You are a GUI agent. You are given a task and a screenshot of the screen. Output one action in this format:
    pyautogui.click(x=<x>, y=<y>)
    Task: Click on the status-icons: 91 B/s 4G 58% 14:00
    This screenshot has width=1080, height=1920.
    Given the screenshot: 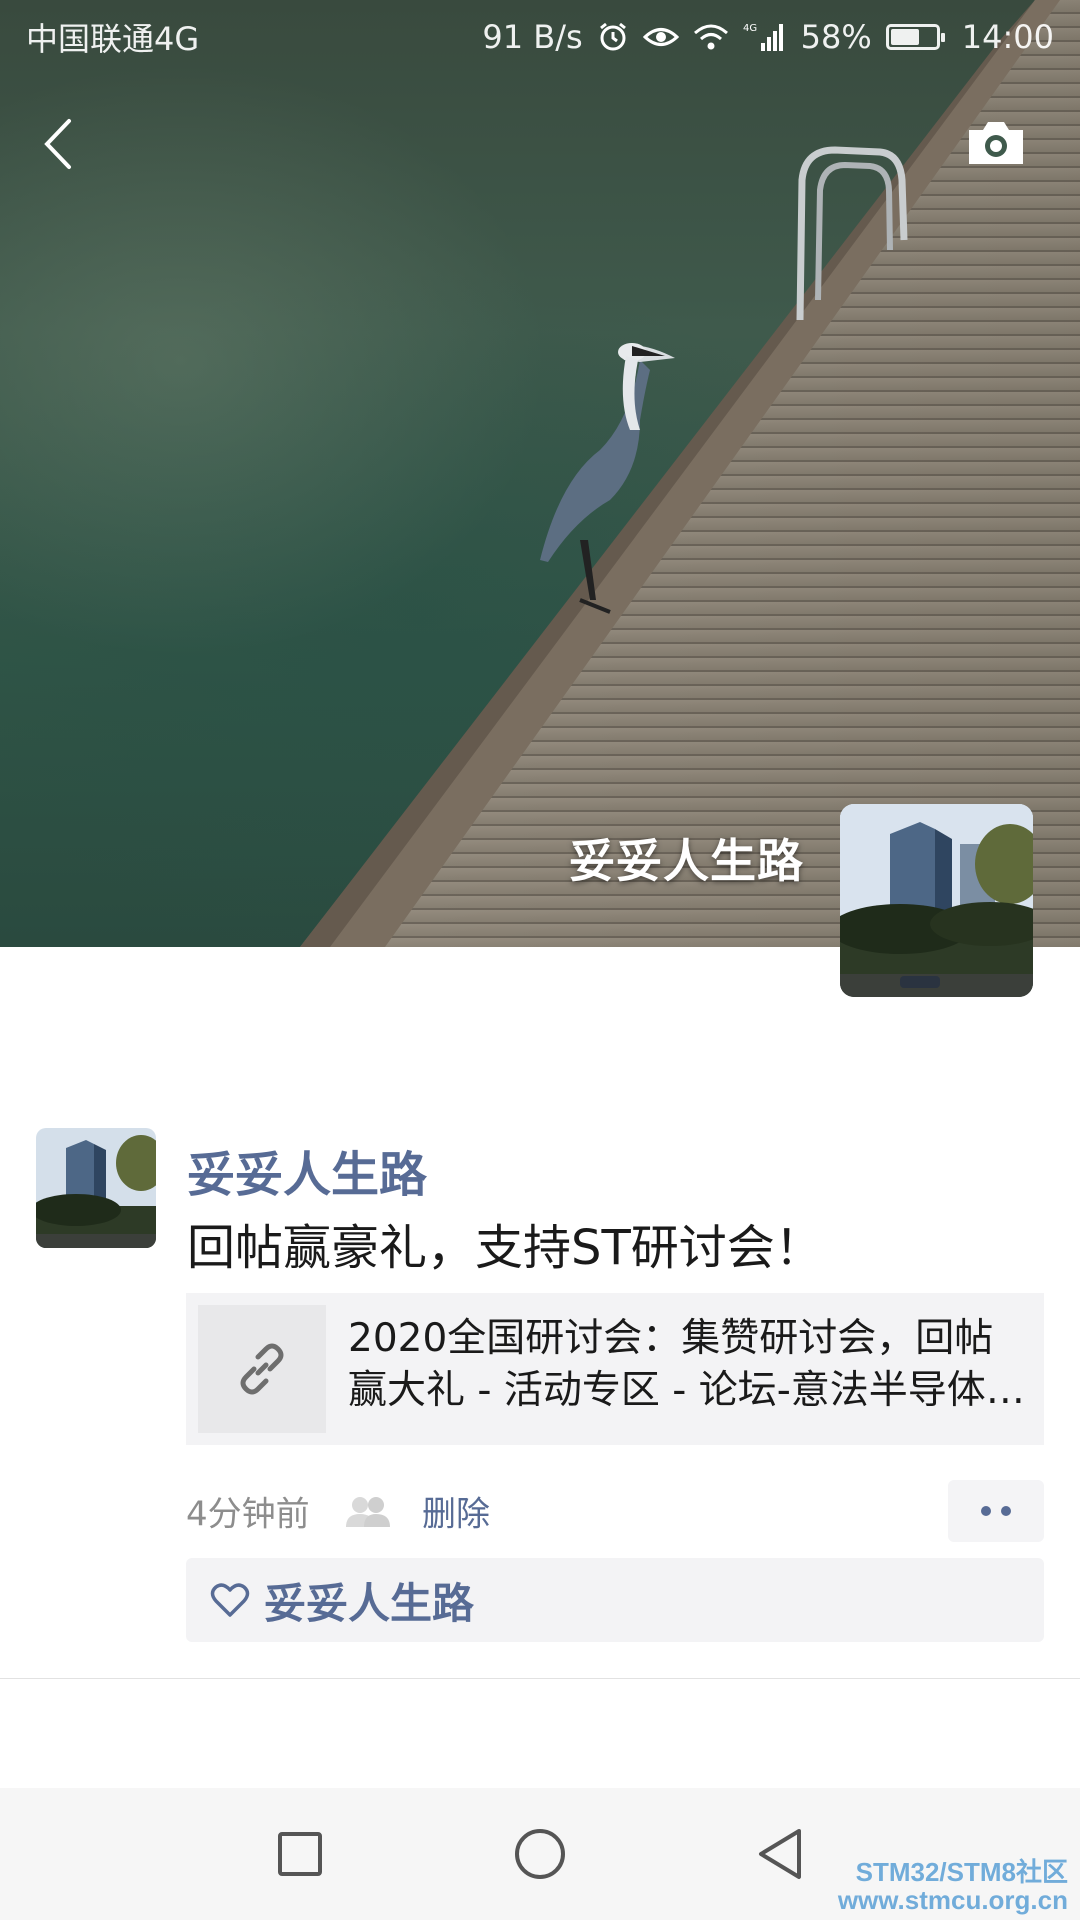 What is the action you would take?
    pyautogui.click(x=768, y=37)
    